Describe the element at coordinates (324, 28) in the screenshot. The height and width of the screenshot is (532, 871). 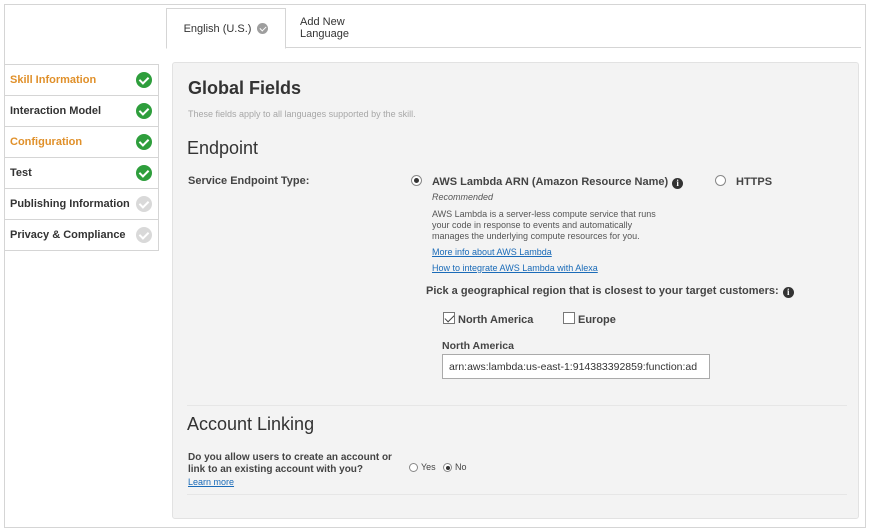
I see `tab-add-new-language-label: Add New Language` at that location.